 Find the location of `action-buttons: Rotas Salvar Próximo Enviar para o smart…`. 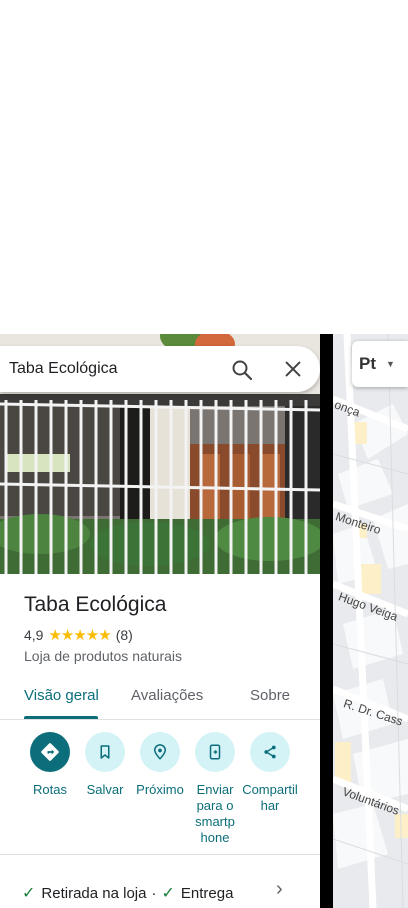

action-buttons: Rotas Salvar Próximo Enviar para o smart… is located at coordinates (160, 788).